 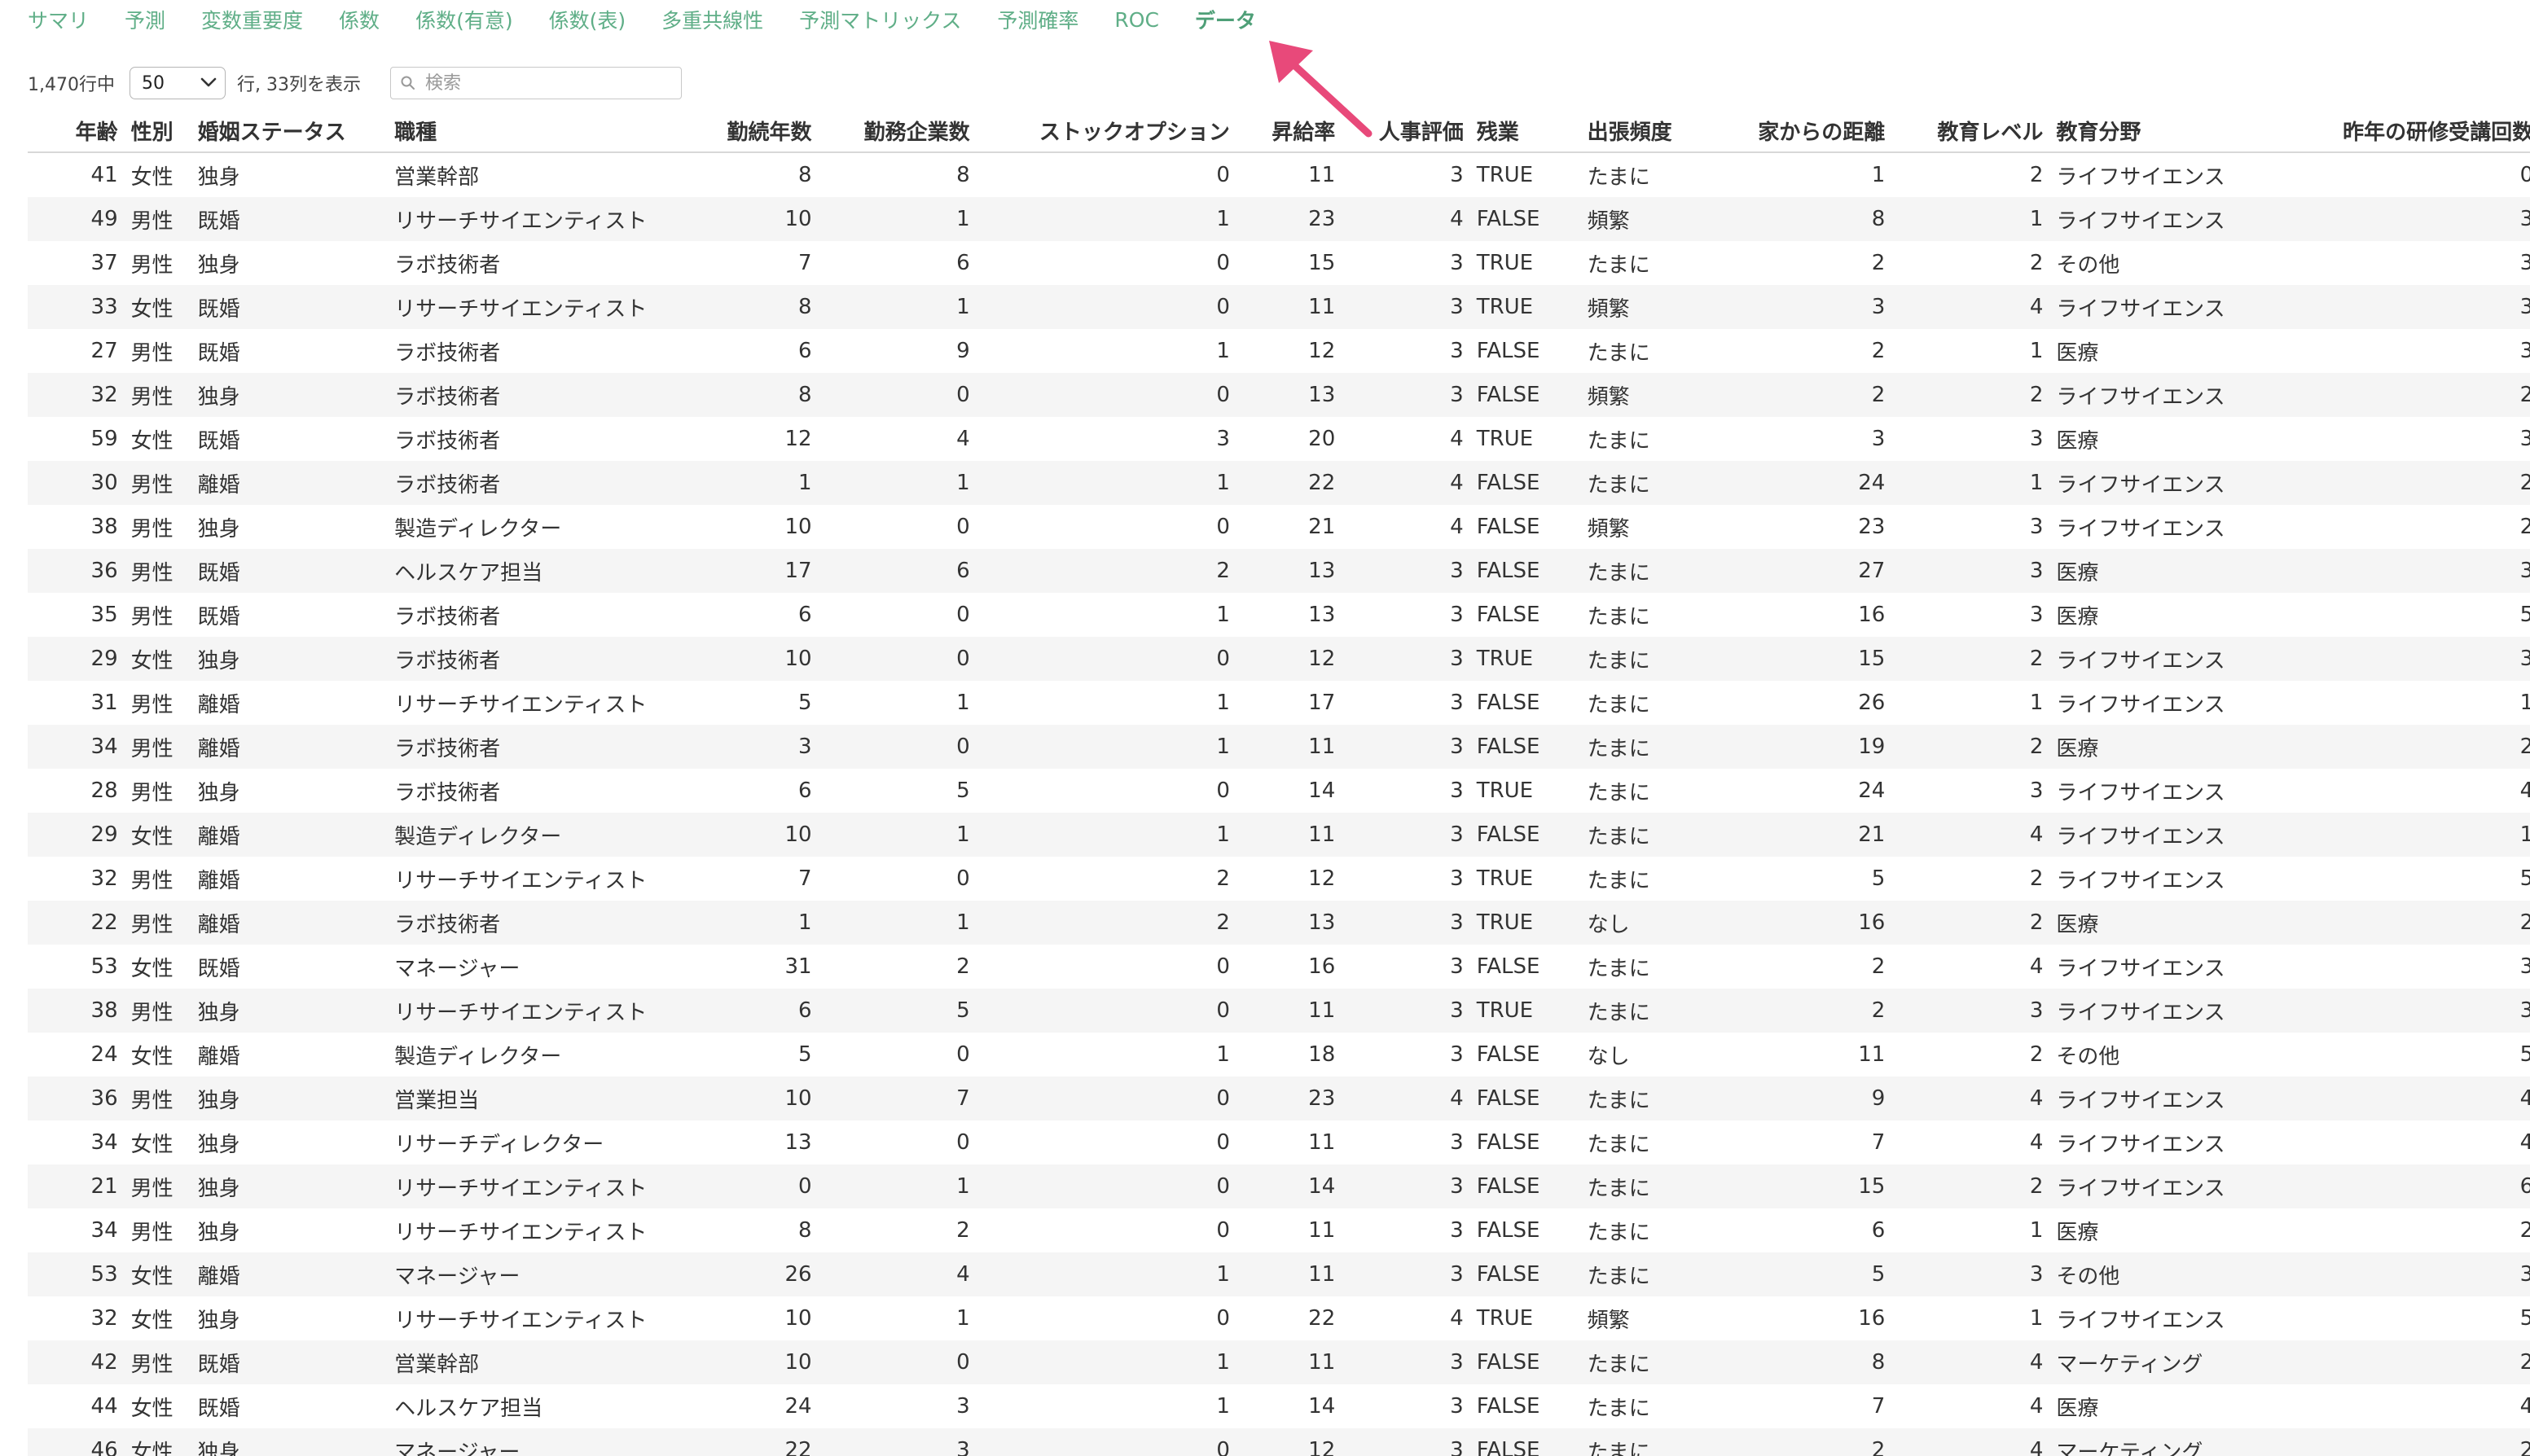 I want to click on table-cell: マーケティング, so click(x=2165, y=1442).